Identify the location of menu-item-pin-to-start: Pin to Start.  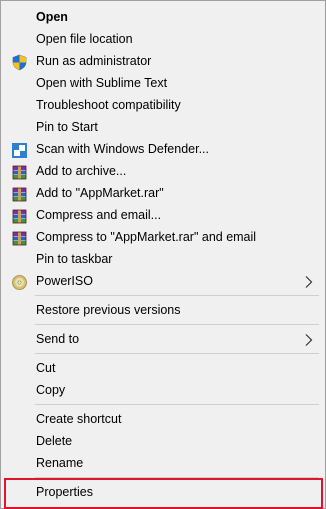
(163, 128).